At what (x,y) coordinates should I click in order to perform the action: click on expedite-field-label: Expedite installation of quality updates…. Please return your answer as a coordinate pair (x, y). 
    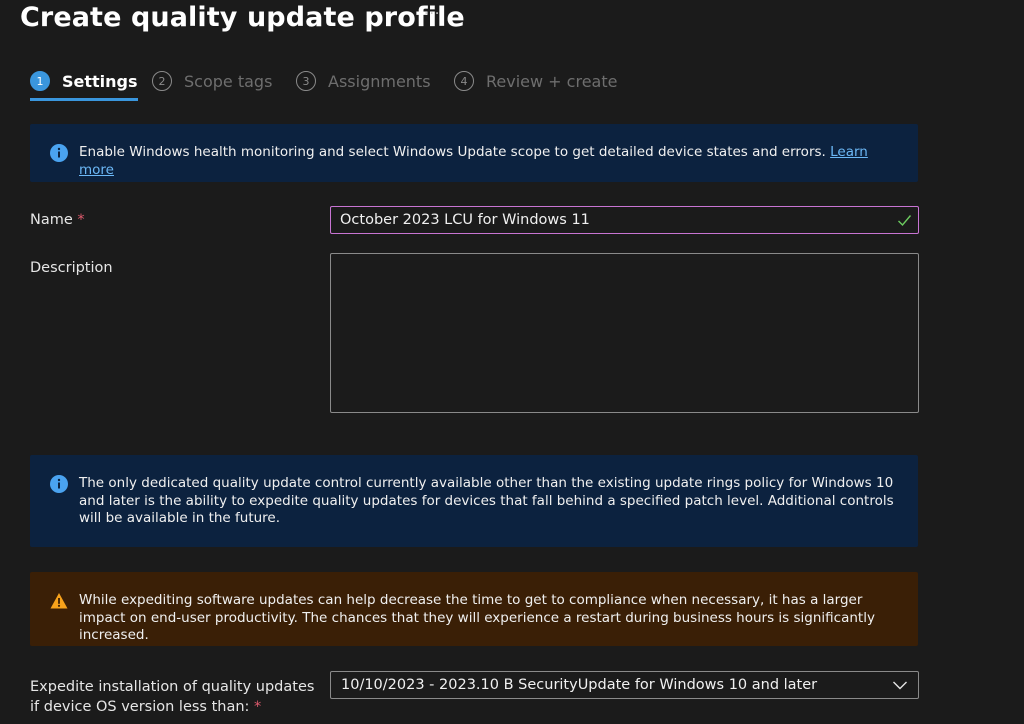
    Looking at the image, I should click on (175, 697).